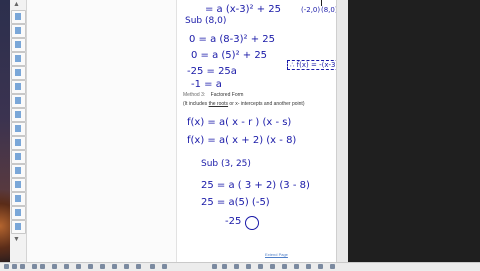 The image size is (480, 271). What do you see at coordinates (18, 227) in the screenshot?
I see `more-tool-icon` at bounding box center [18, 227].